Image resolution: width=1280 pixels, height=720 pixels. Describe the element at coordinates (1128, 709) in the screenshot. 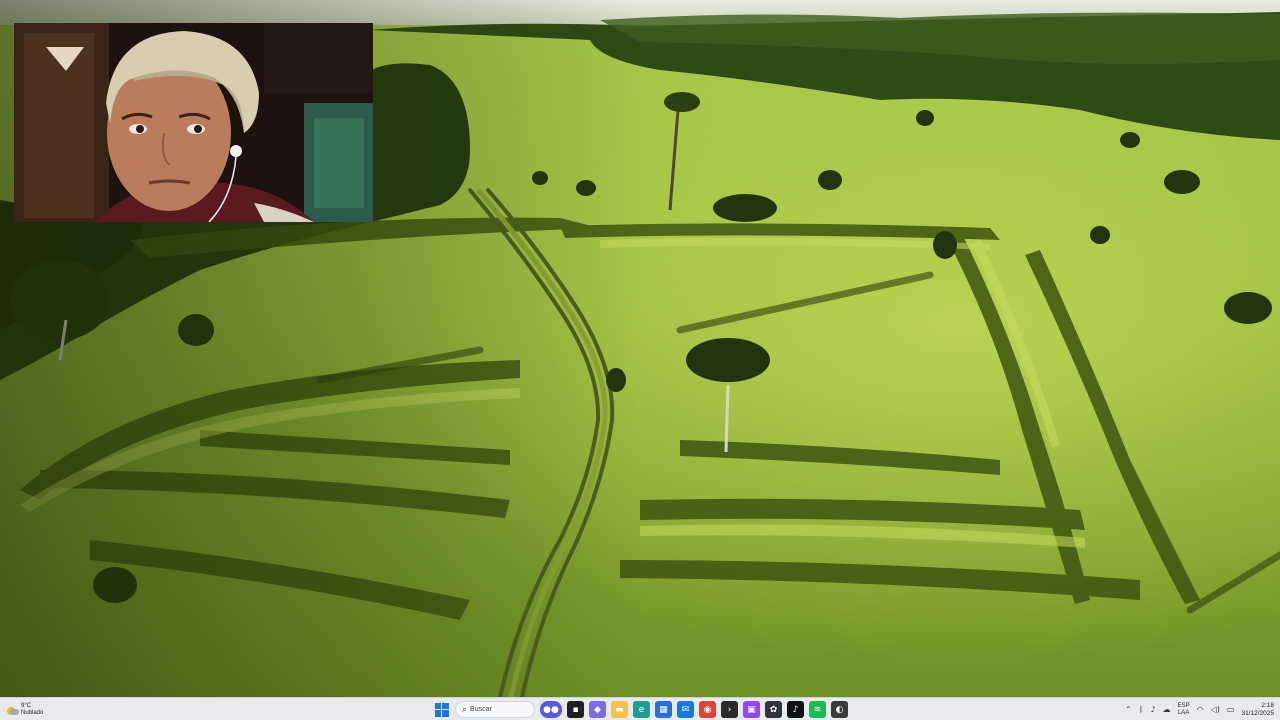

I see `chevron-up-icon: ⌃` at that location.